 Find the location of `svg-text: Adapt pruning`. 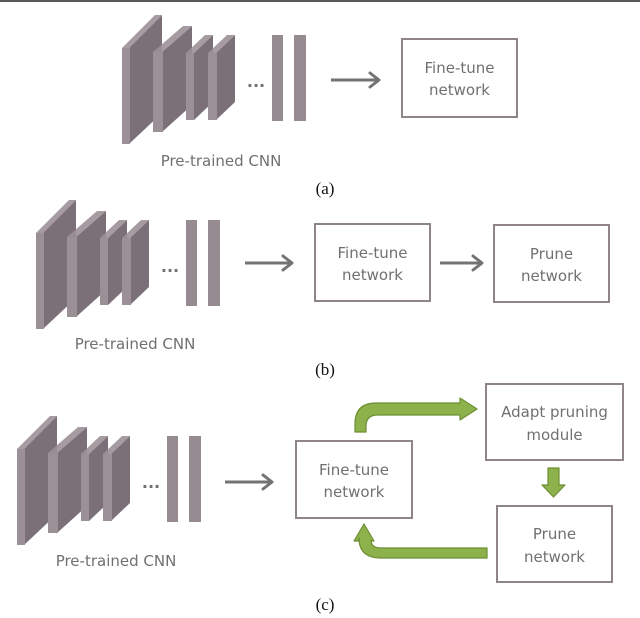

svg-text: Adapt pruning is located at coordinates (554, 412).